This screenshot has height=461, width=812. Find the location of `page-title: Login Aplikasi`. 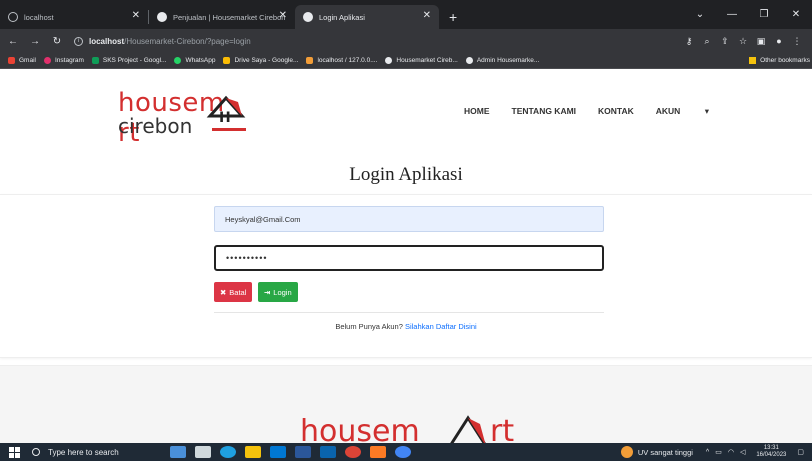

page-title: Login Aplikasi is located at coordinates (406, 174).